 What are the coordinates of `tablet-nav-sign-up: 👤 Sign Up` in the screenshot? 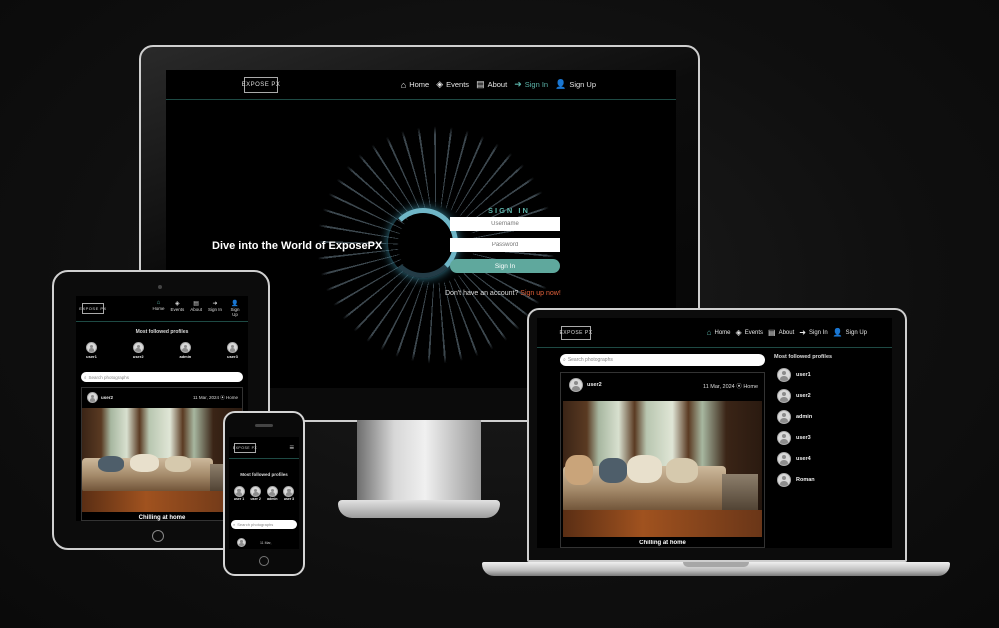 It's located at (235, 308).